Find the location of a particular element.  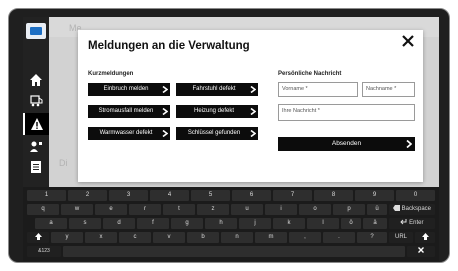

keyboard-row-asdf: a s d f g h j k l ö ä Enter is located at coordinates (231, 224).